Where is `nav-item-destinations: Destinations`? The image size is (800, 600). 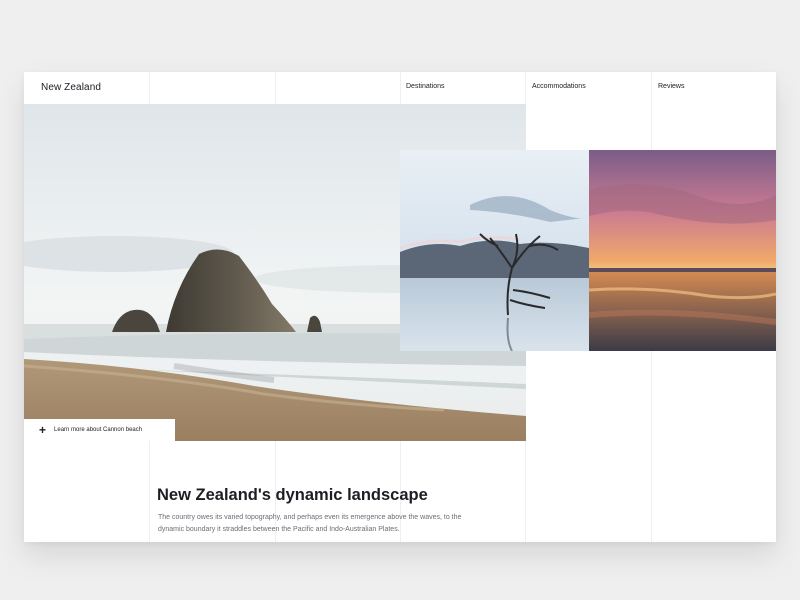 nav-item-destinations: Destinations is located at coordinates (425, 86).